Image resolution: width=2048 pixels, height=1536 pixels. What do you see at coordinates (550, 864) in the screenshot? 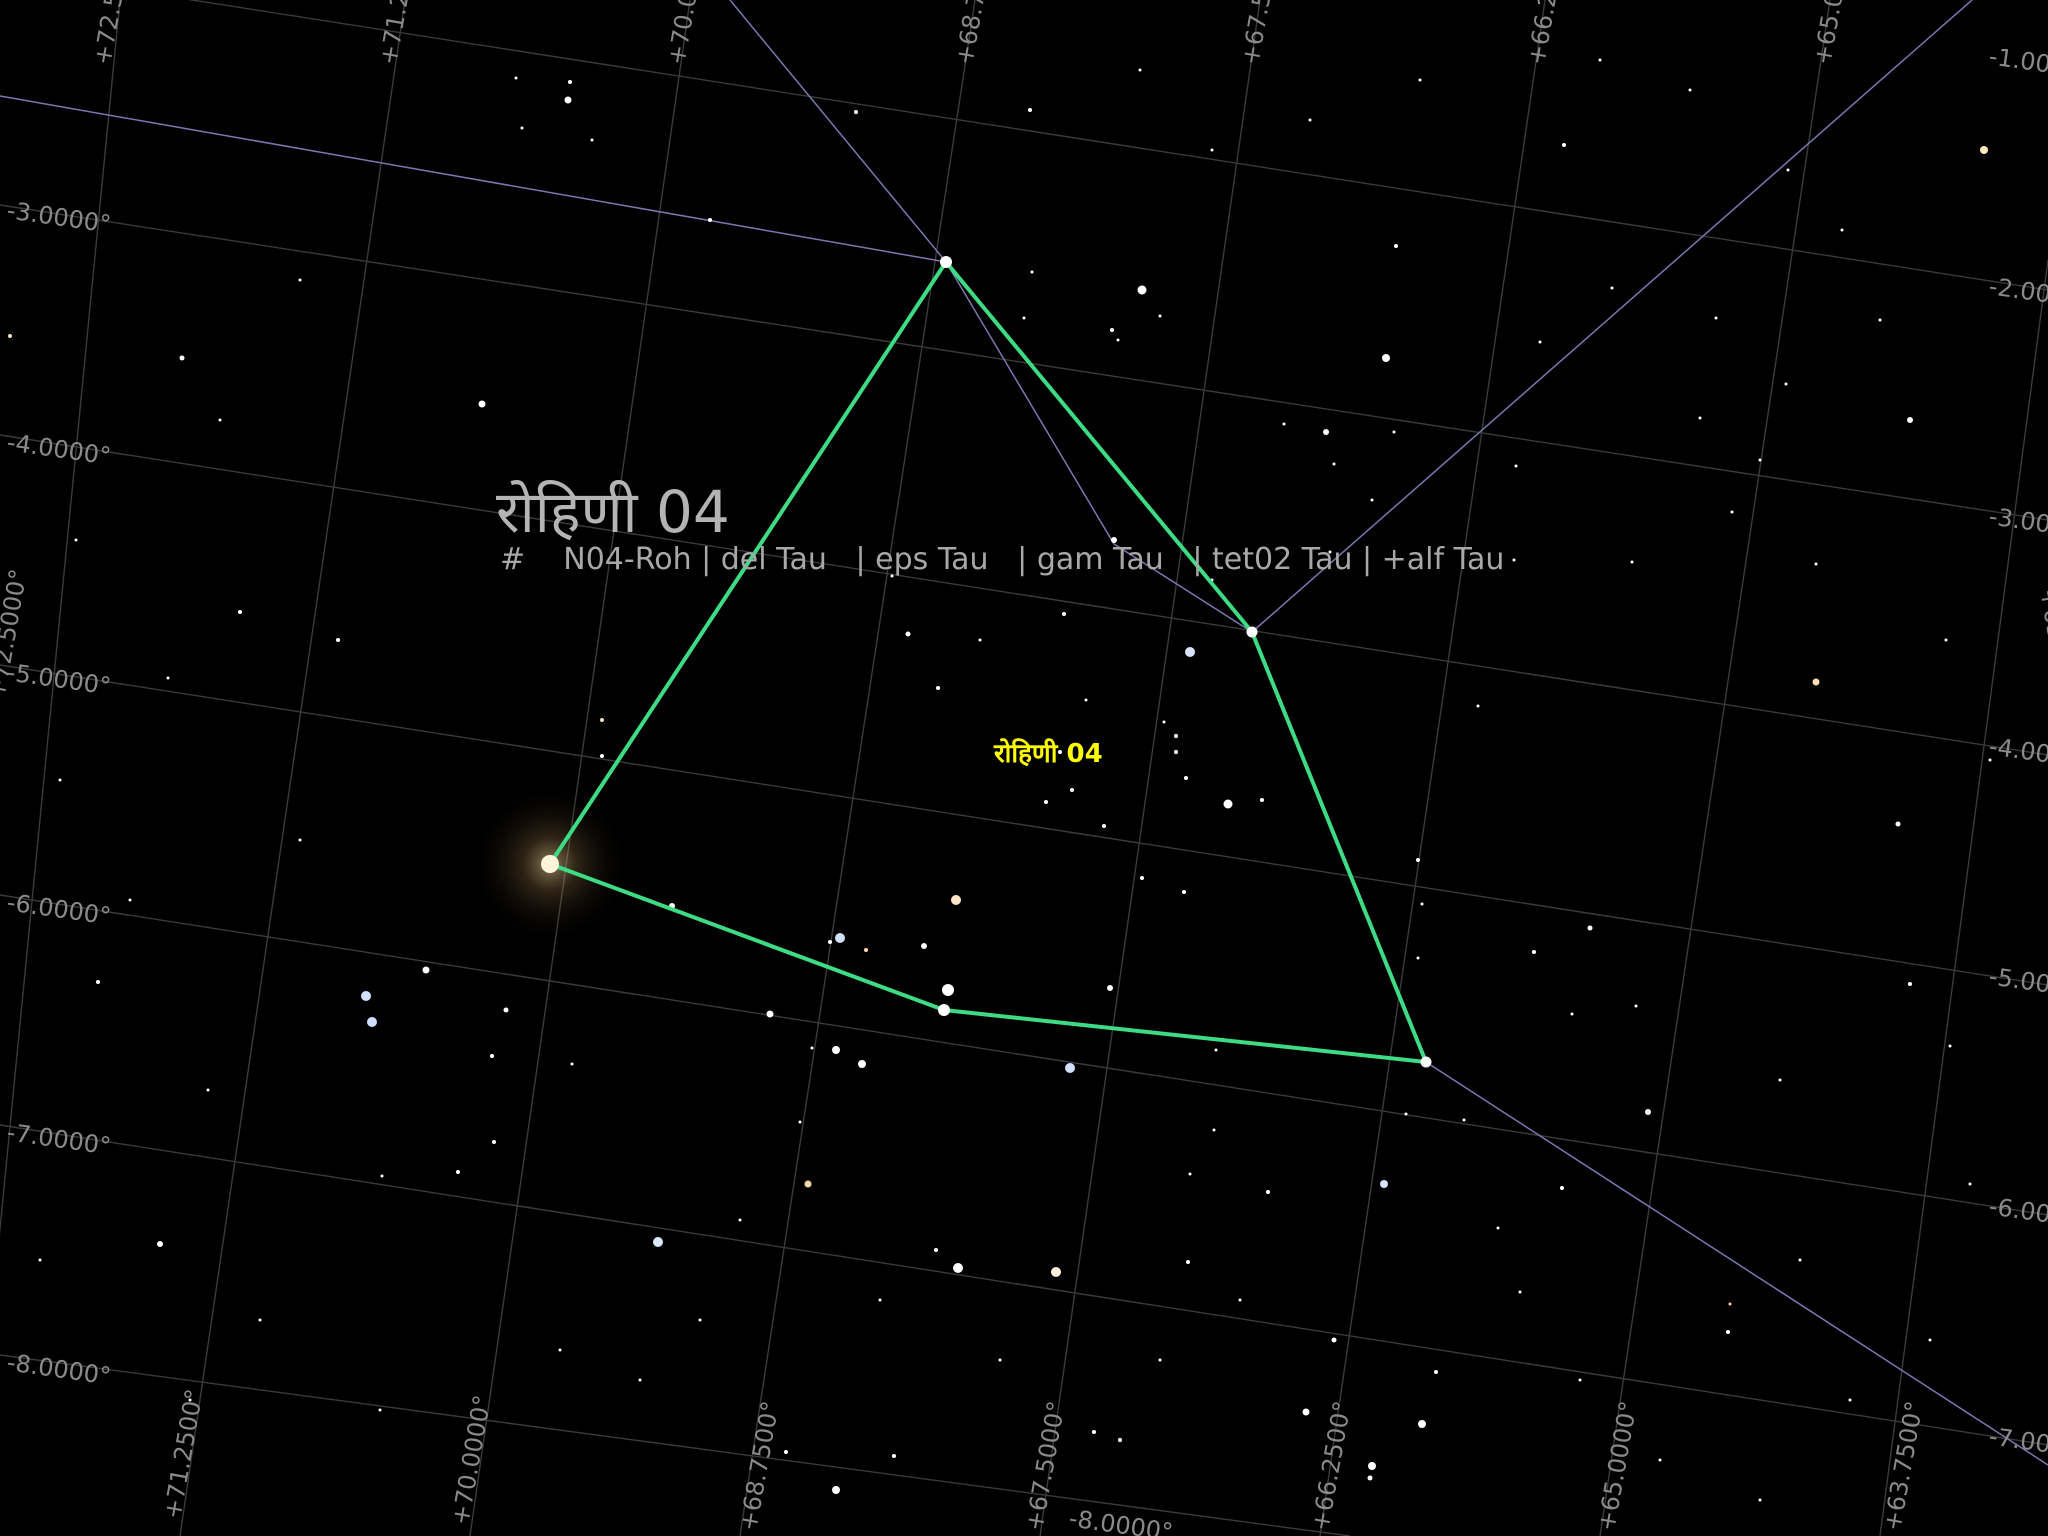
I see `star-alf-tau` at bounding box center [550, 864].